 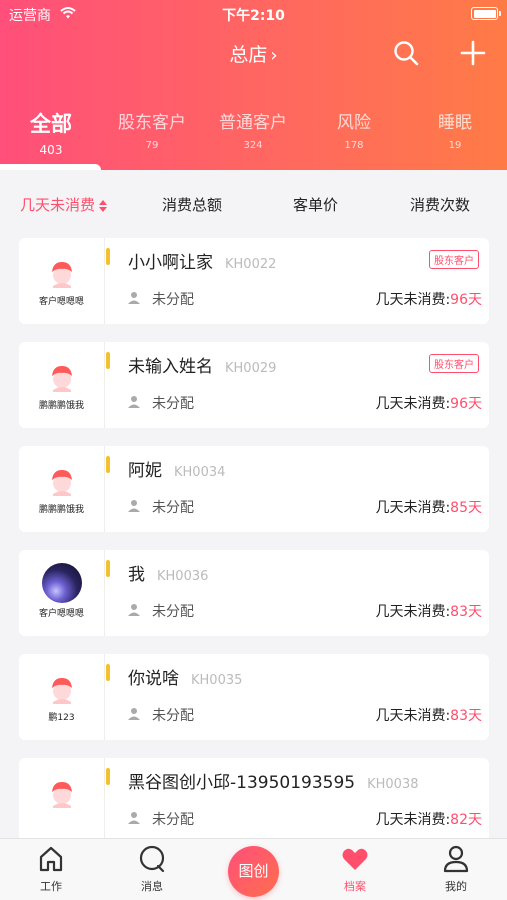 I want to click on owner-name: 鹏123, so click(x=61, y=718).